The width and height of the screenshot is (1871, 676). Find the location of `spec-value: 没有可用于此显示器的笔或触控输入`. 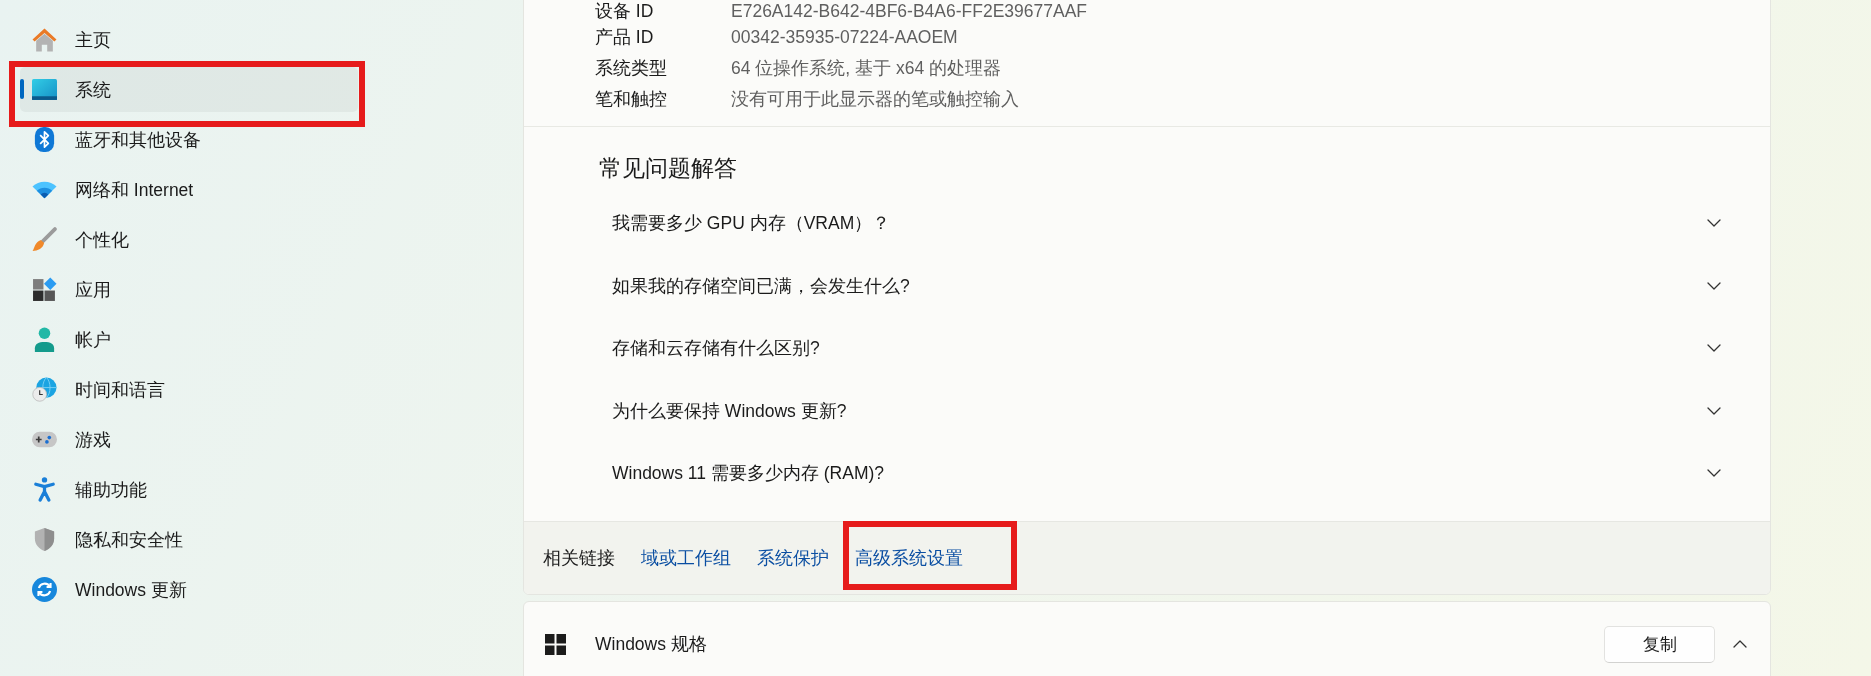

spec-value: 没有可用于此显示器的笔或触控输入 is located at coordinates (875, 98).